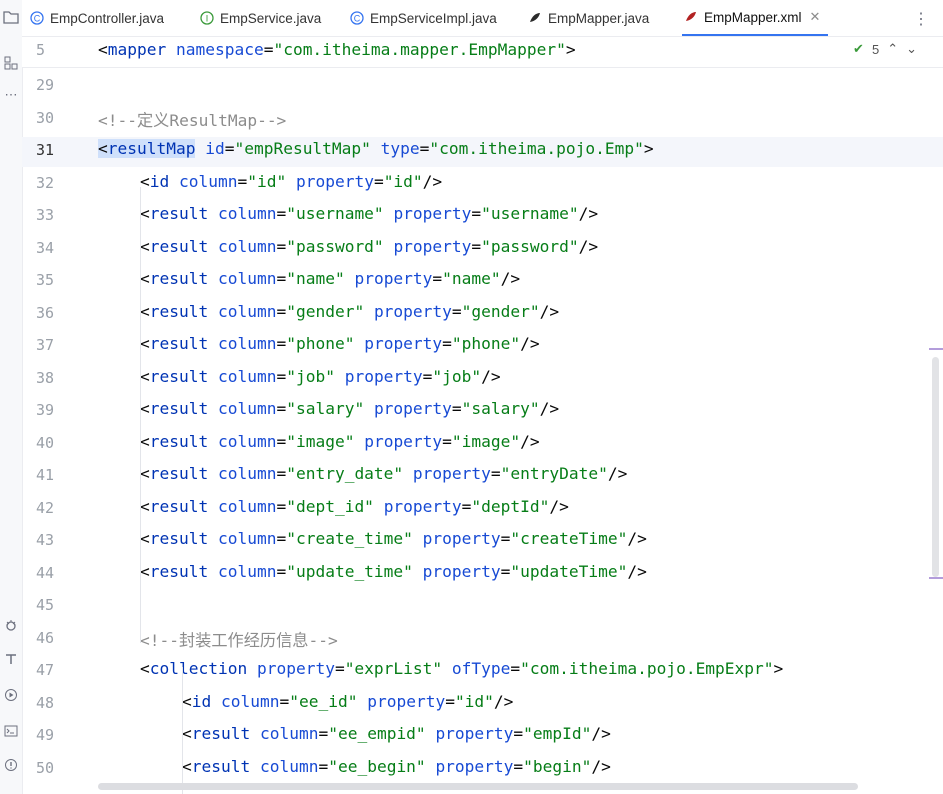 The image size is (943, 794). What do you see at coordinates (45, 410) in the screenshot?
I see `line-number: 39` at bounding box center [45, 410].